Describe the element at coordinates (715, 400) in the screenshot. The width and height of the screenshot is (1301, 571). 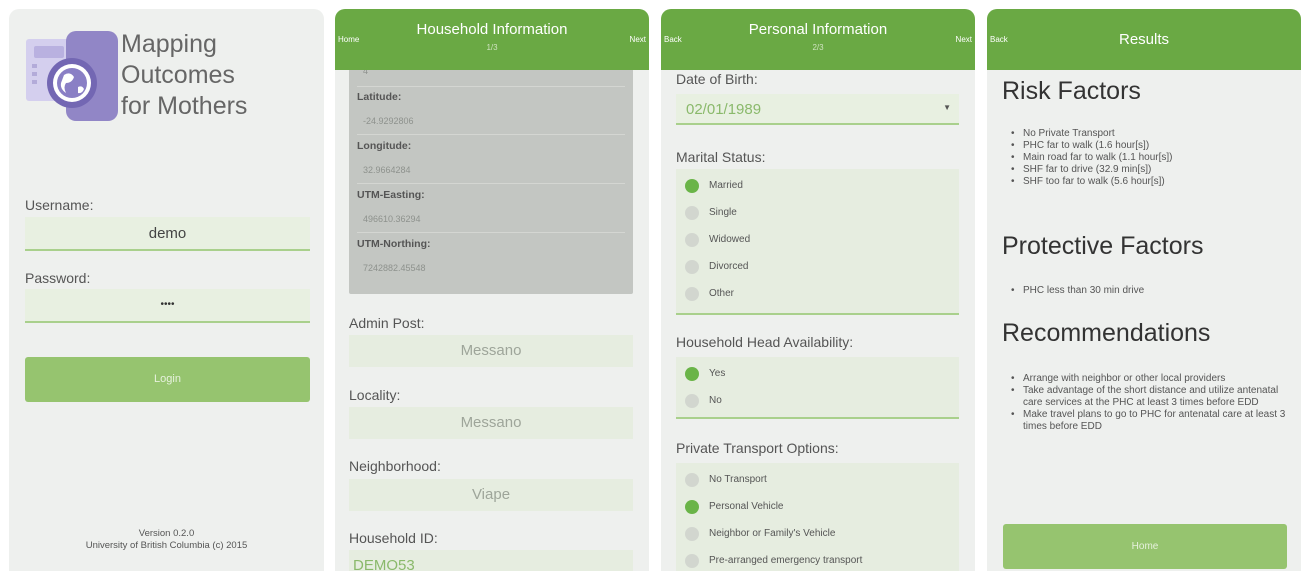
I see `radio-label: No` at that location.